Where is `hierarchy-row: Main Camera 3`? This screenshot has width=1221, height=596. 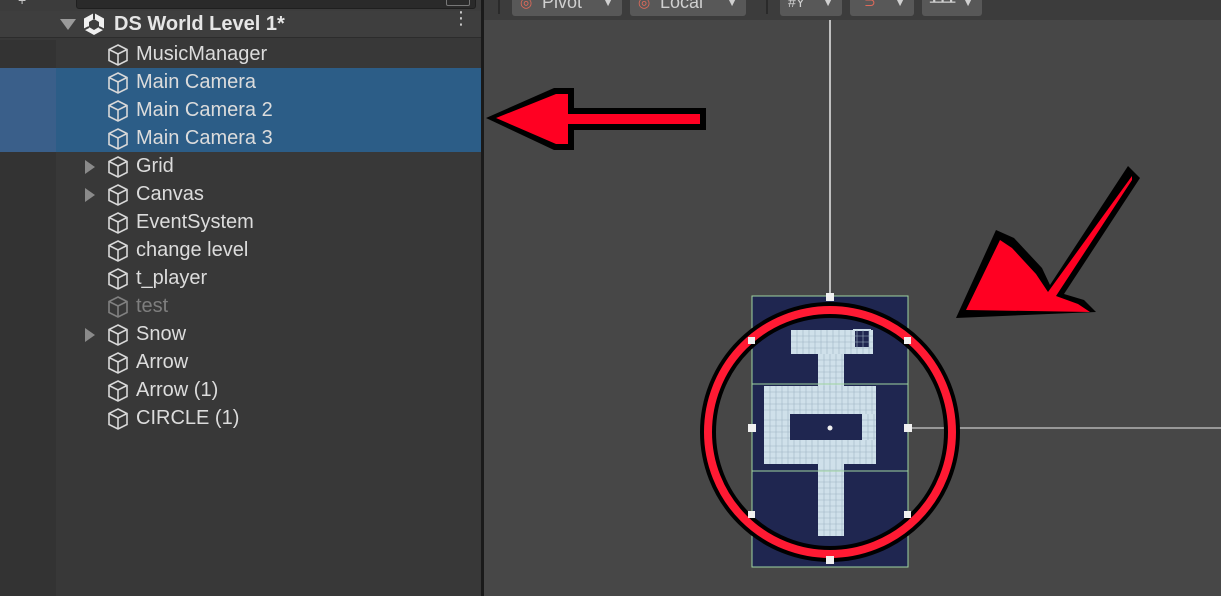
hierarchy-row: Main Camera 3 is located at coordinates (240, 138).